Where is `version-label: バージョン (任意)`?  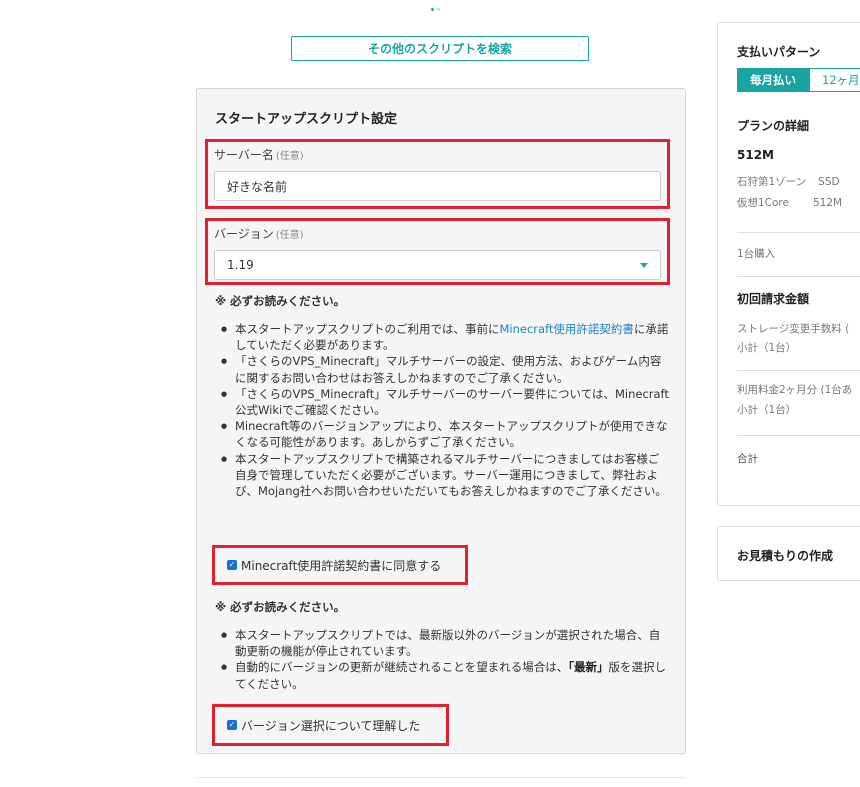
version-label: バージョン (任意) is located at coordinates (437, 233).